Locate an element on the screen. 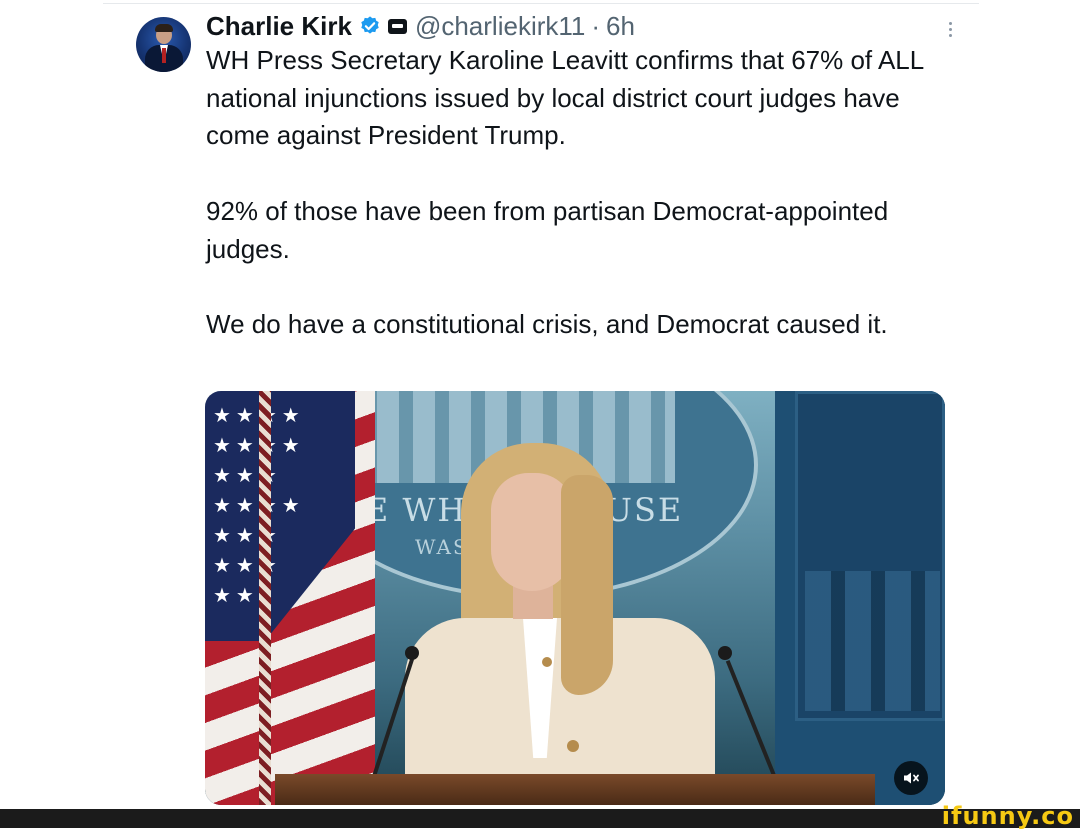 This screenshot has width=1080, height=830. panel-building-image is located at coordinates (872, 641).